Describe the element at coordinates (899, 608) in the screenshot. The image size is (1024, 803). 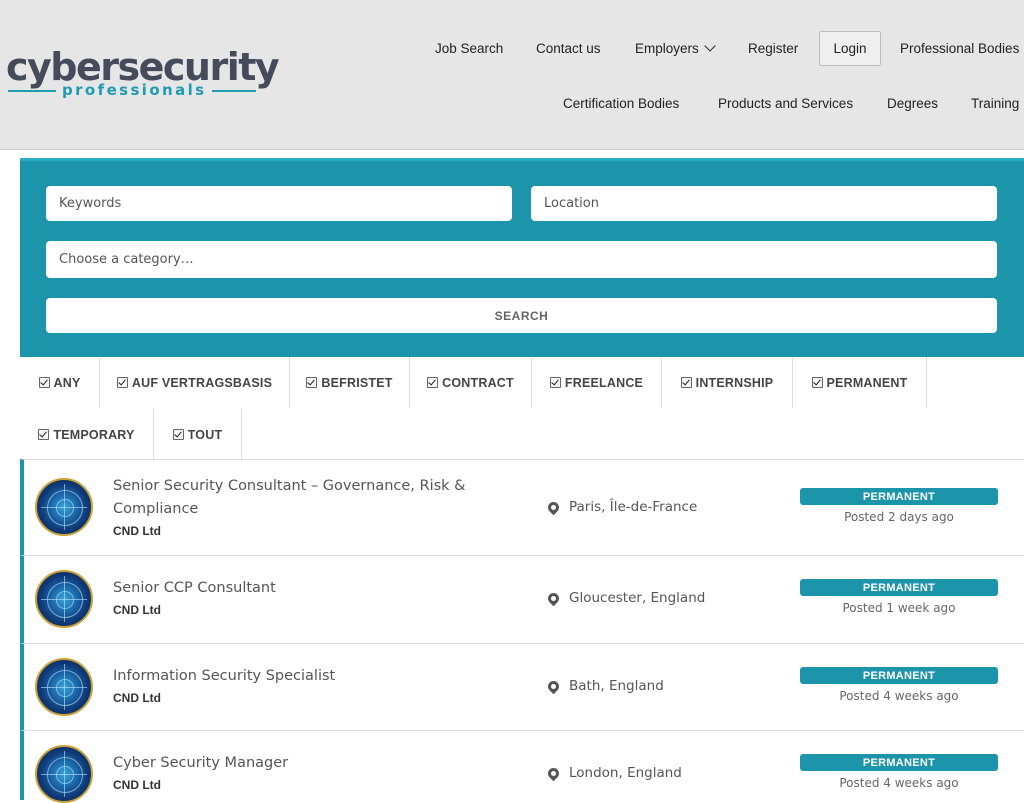
I see `posted-date: Posted 1 week ago` at that location.